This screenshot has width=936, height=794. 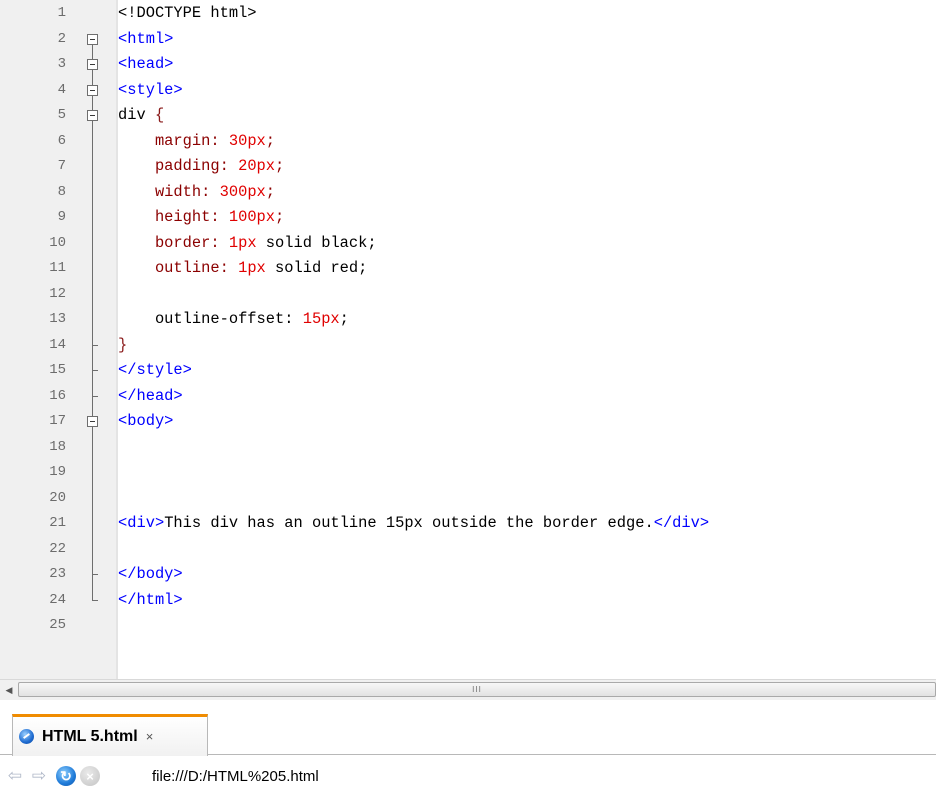 I want to click on code-line: outline: 1px solid red;, so click(x=242, y=269).